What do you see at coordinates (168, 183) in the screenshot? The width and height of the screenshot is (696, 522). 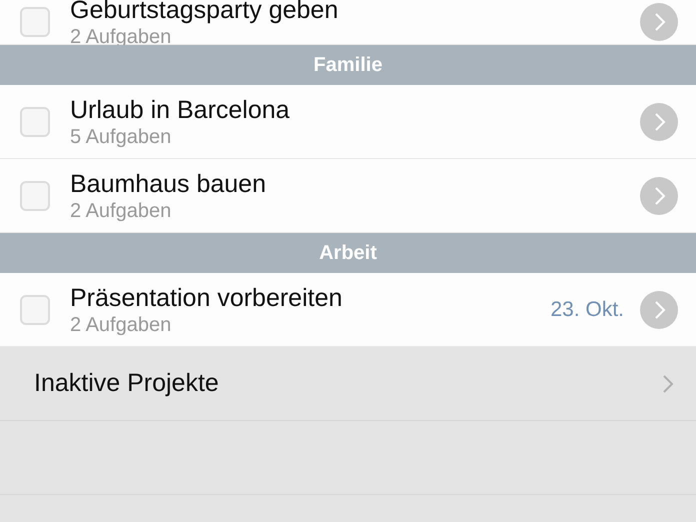 I see `project-title: Baumhaus bauen` at bounding box center [168, 183].